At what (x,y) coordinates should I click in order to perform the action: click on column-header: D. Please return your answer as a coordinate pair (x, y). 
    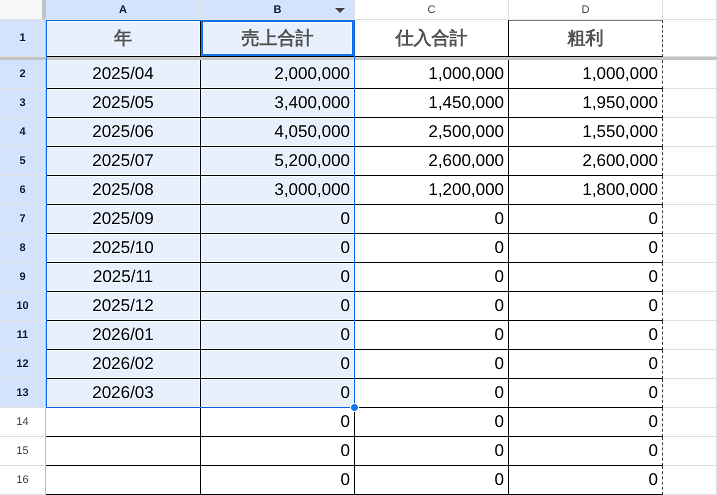
    Looking at the image, I should click on (586, 10).